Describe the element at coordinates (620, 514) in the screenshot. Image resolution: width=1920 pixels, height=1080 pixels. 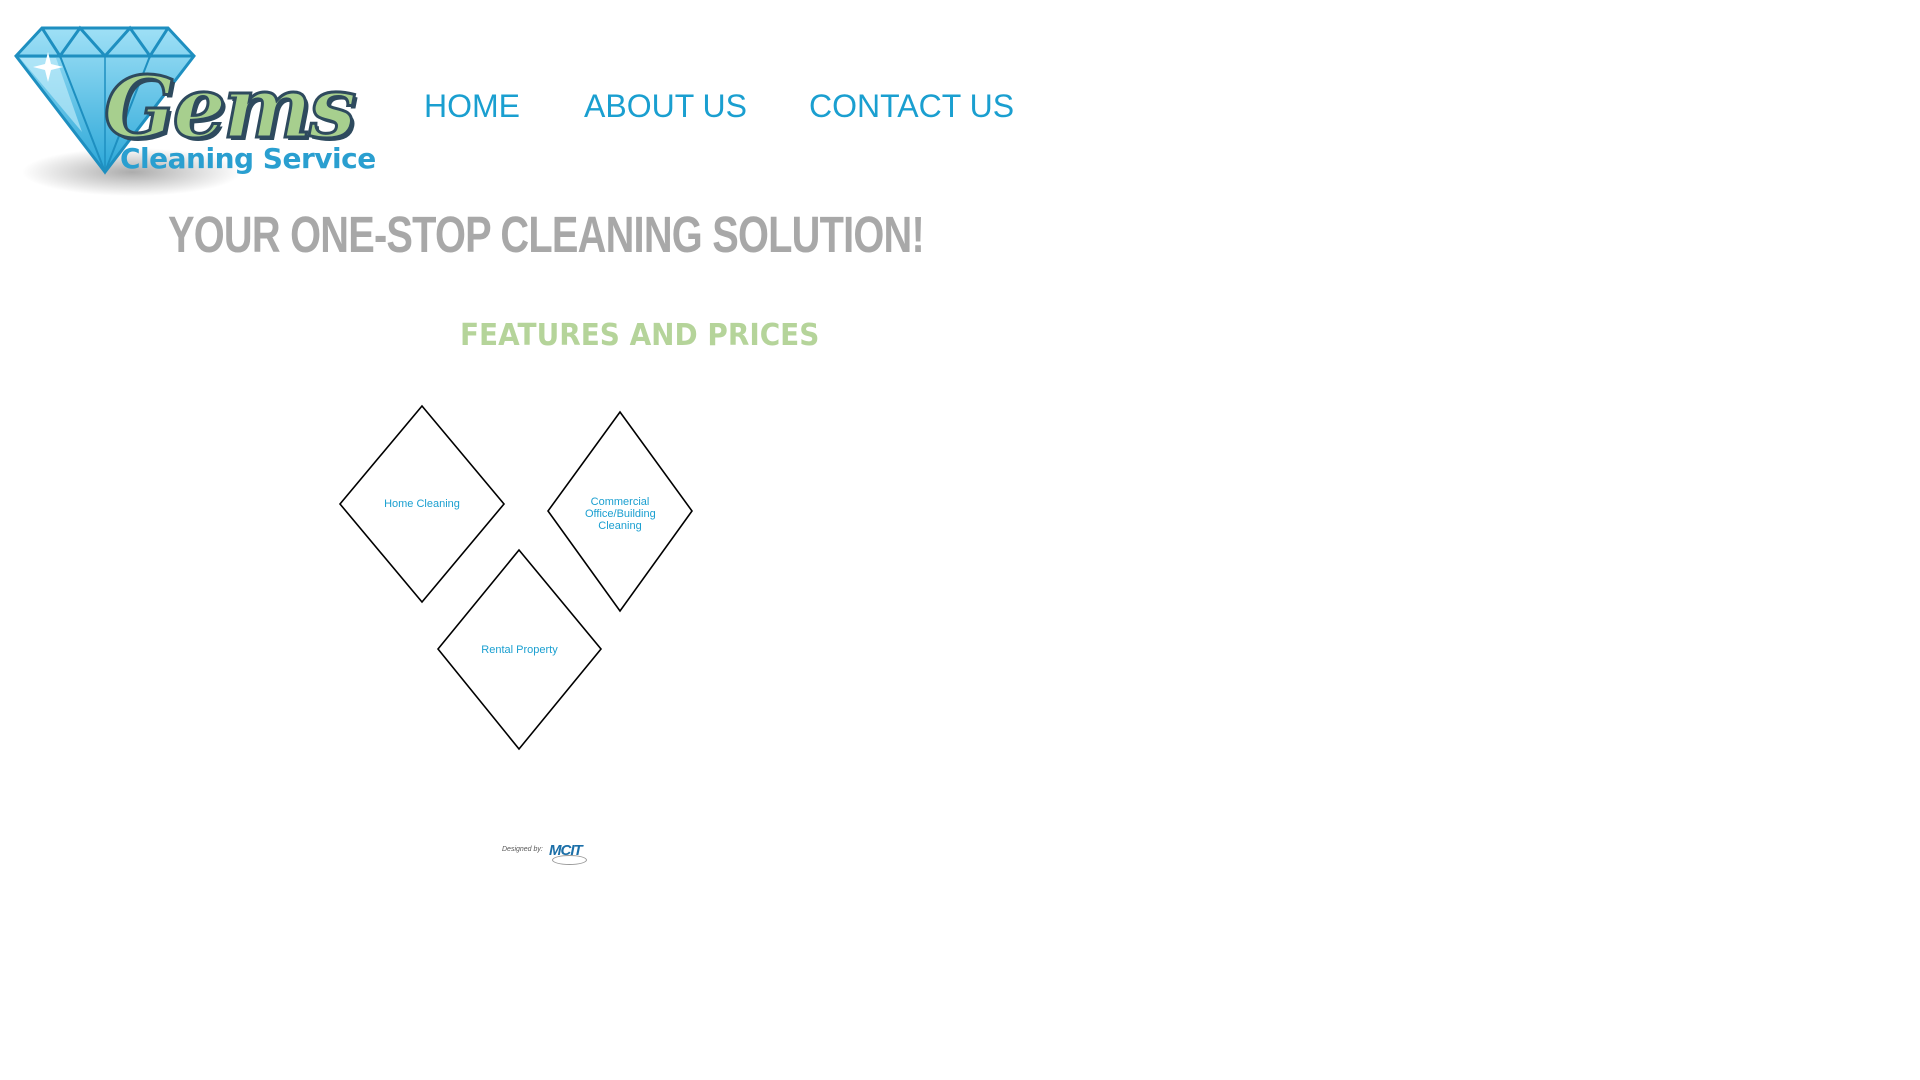
I see `service-label: Commercial Office/Building Cleaning` at that location.